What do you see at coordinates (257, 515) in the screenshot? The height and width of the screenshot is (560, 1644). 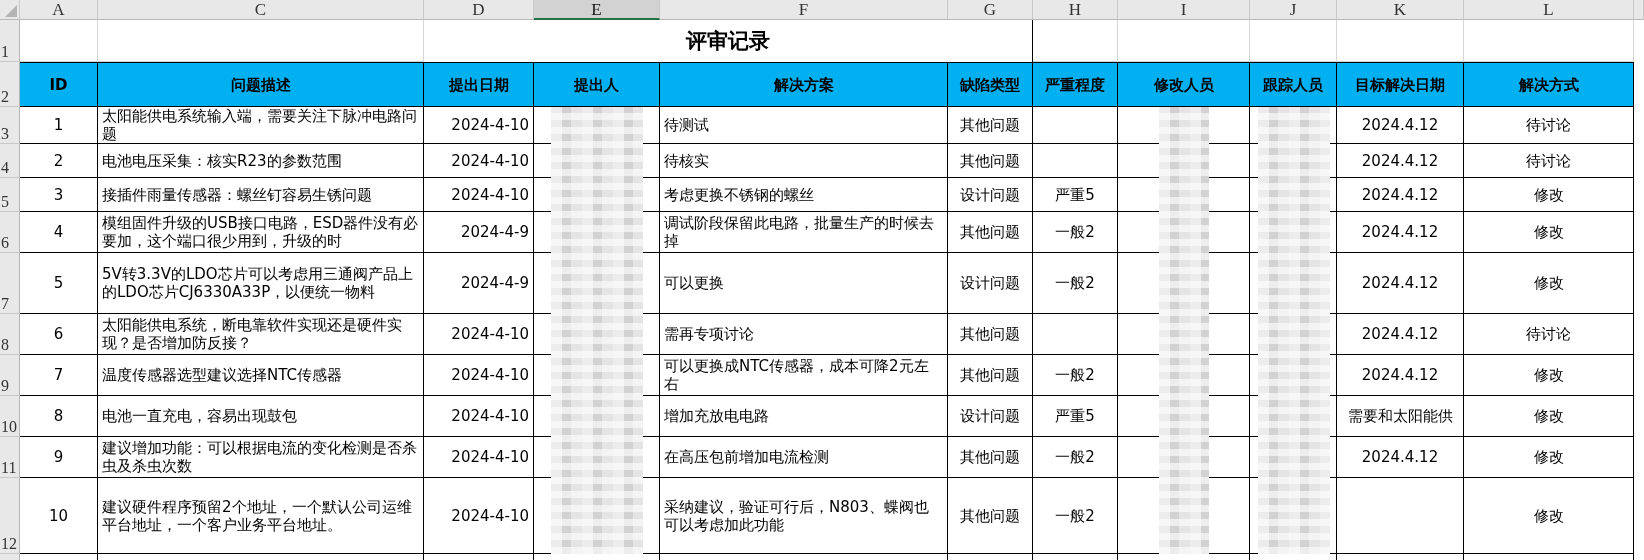 I see `table-cell-text: 建议硬件程序预留2个地址，一个默认公司运维平台地址，一个客户业务平台地址。` at bounding box center [257, 515].